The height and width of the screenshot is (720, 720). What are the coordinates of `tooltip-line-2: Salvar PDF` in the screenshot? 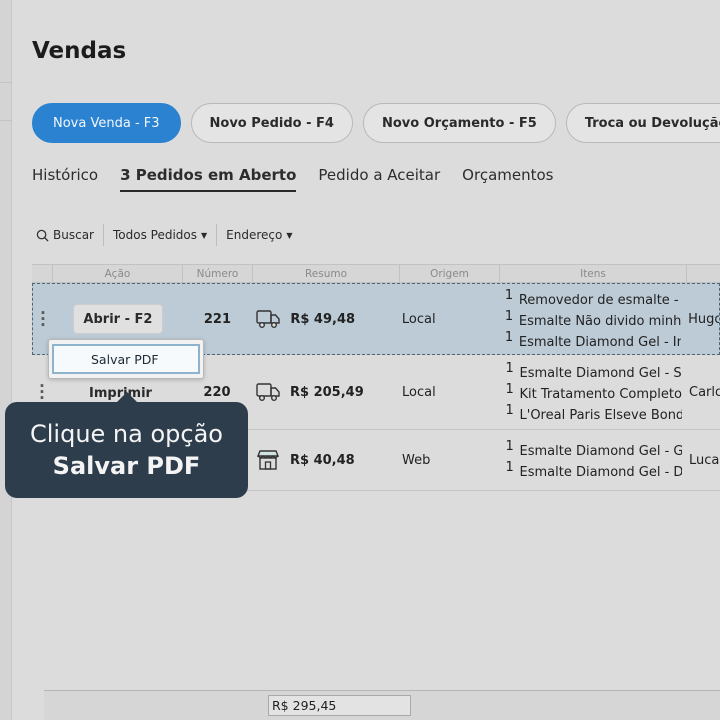 It's located at (126, 466).